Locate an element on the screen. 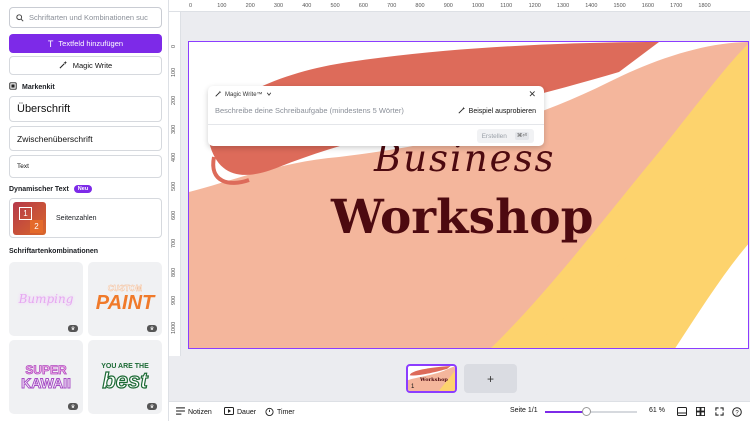 This screenshot has height=421, width=750. shortcut-hint: ⌘⏎ is located at coordinates (521, 136).